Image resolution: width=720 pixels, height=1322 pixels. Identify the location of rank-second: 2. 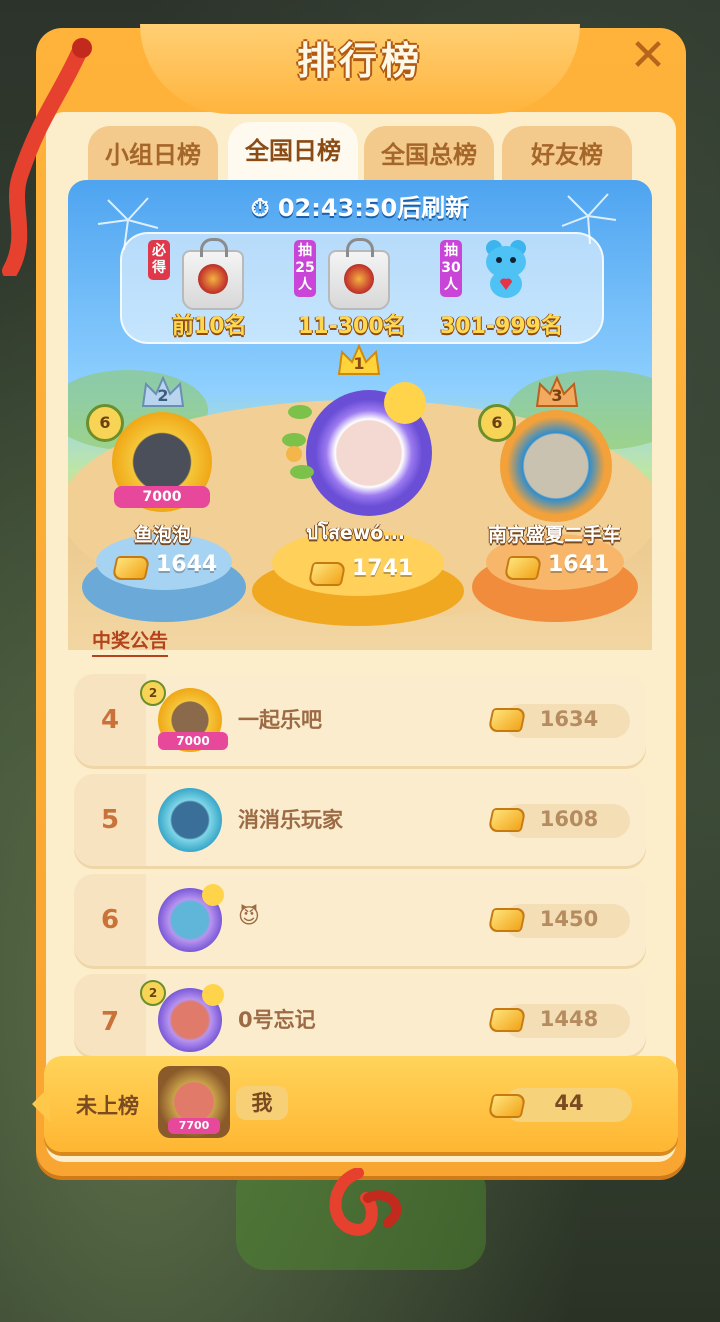
(163, 395).